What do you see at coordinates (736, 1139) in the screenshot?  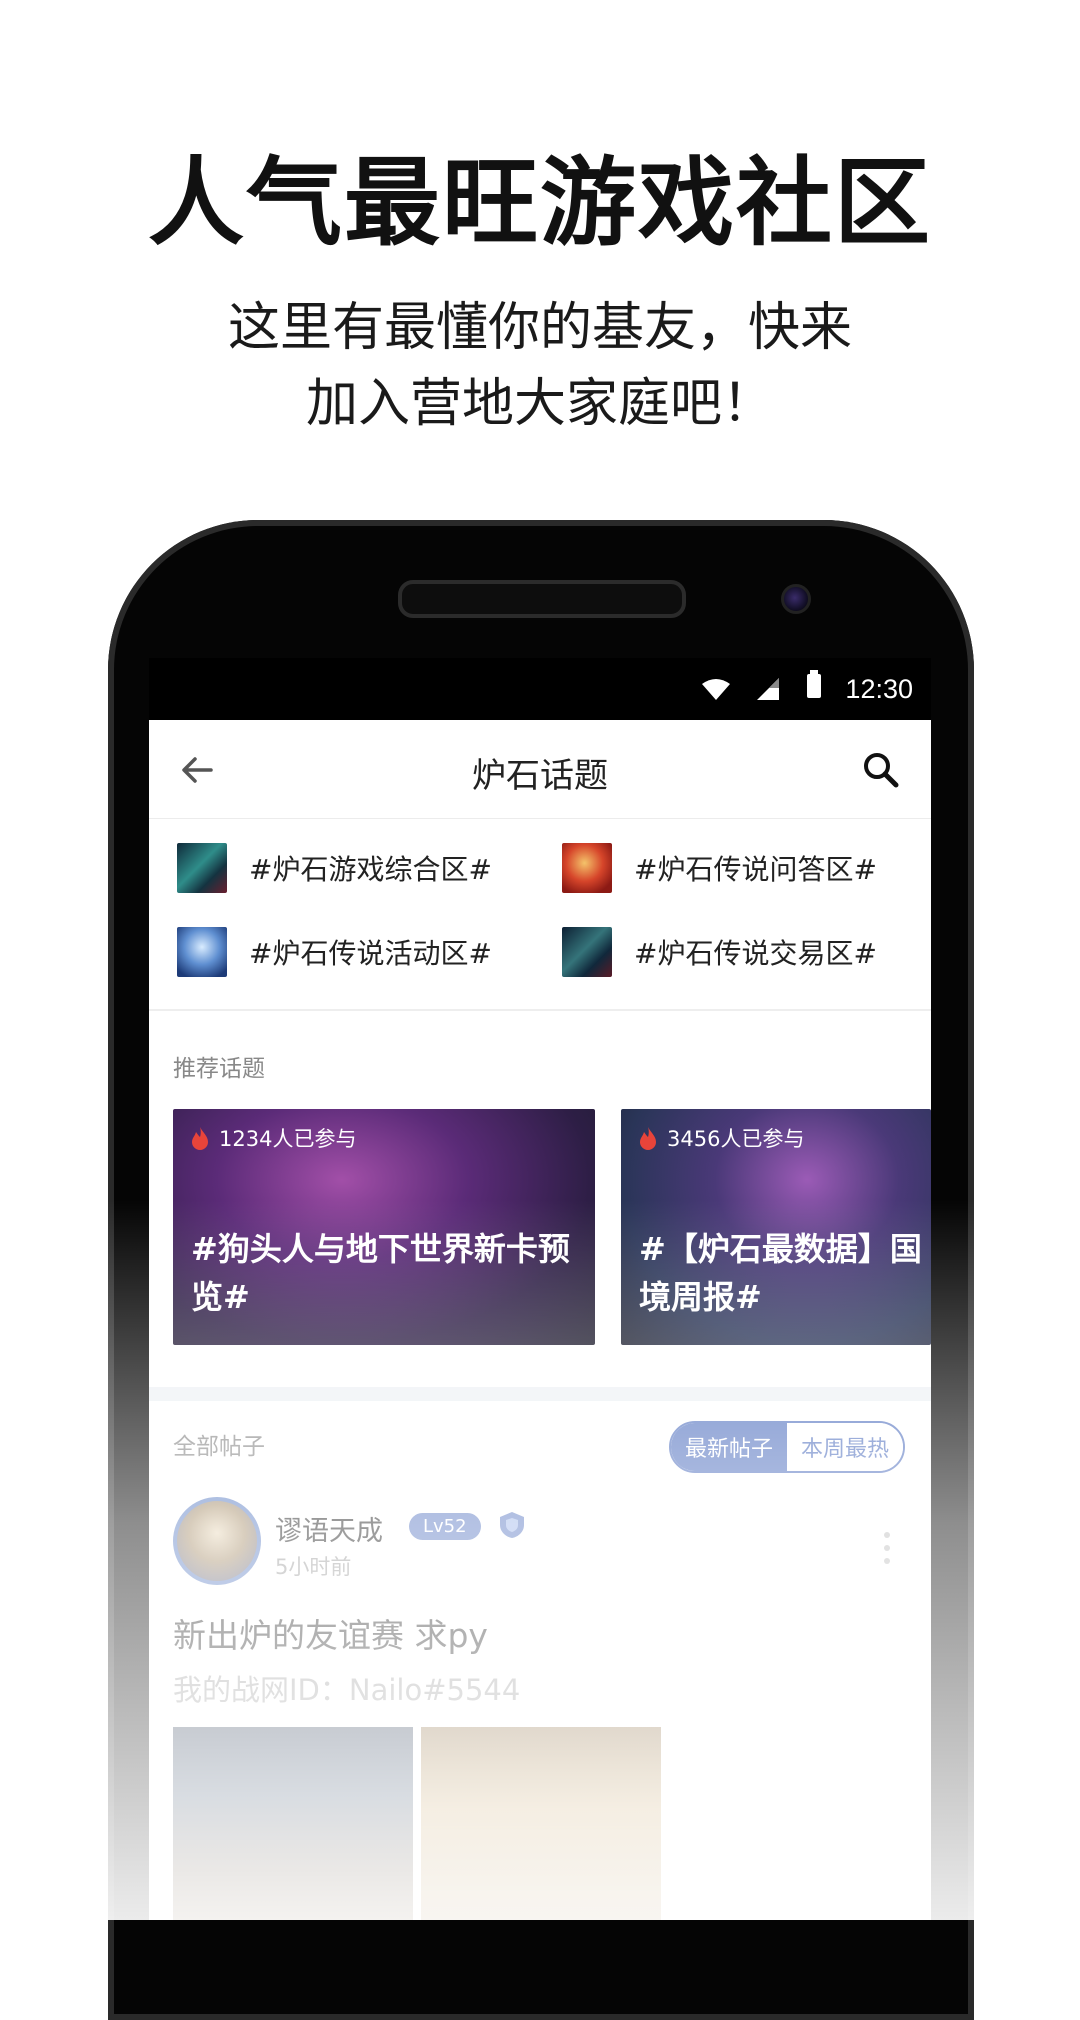 I see `participant-count-text: 3456人已参与` at bounding box center [736, 1139].